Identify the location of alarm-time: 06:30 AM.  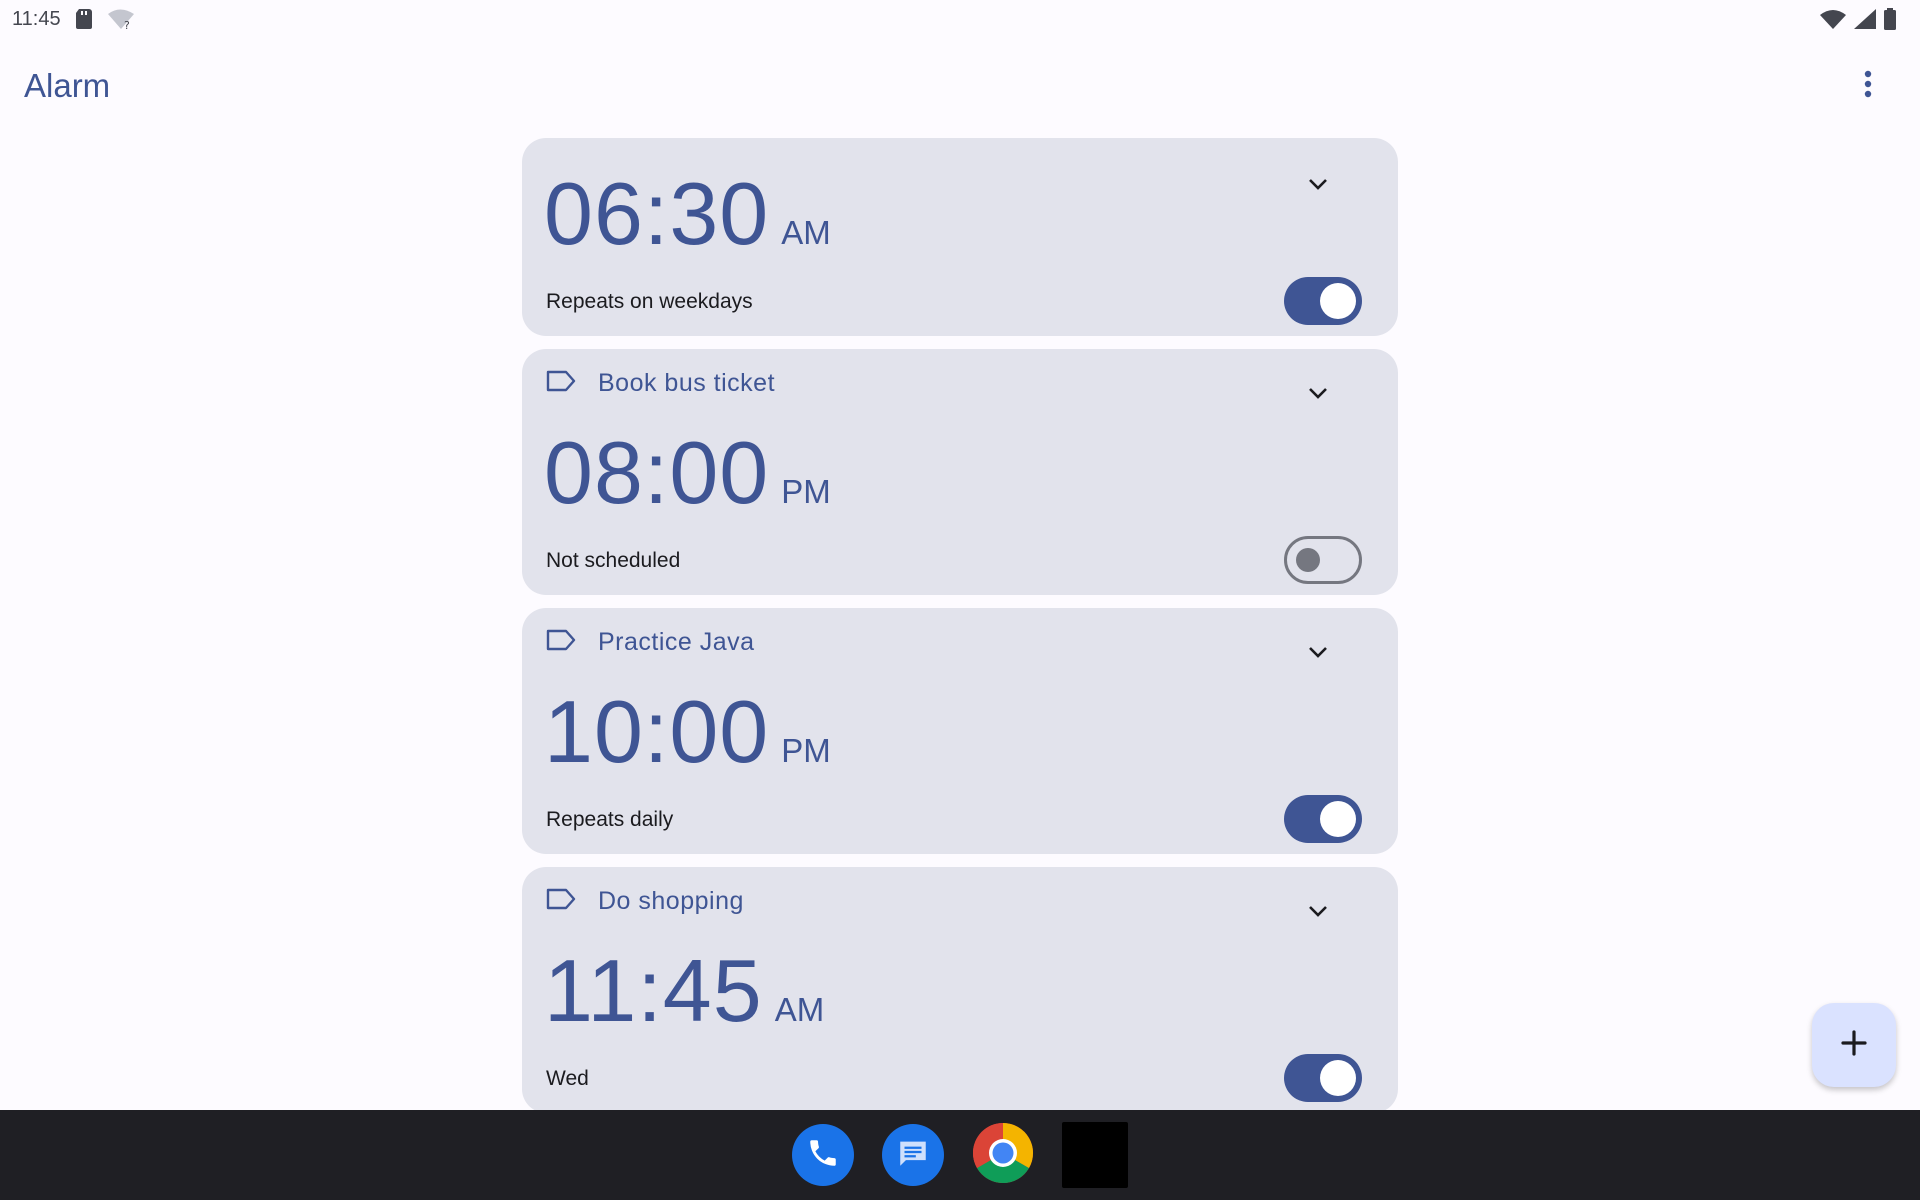
(687, 214).